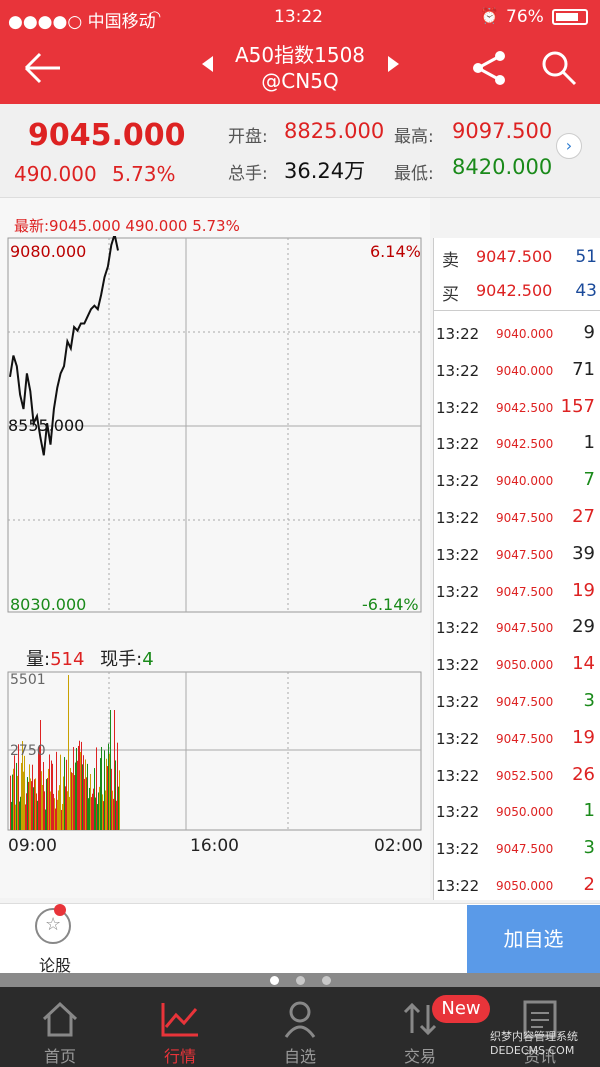 The height and width of the screenshot is (1067, 600). I want to click on back-arrow-icon, so click(42, 68).